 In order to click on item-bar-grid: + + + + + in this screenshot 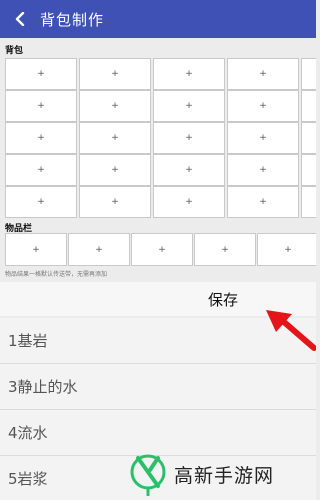, I will do `click(160, 249)`.